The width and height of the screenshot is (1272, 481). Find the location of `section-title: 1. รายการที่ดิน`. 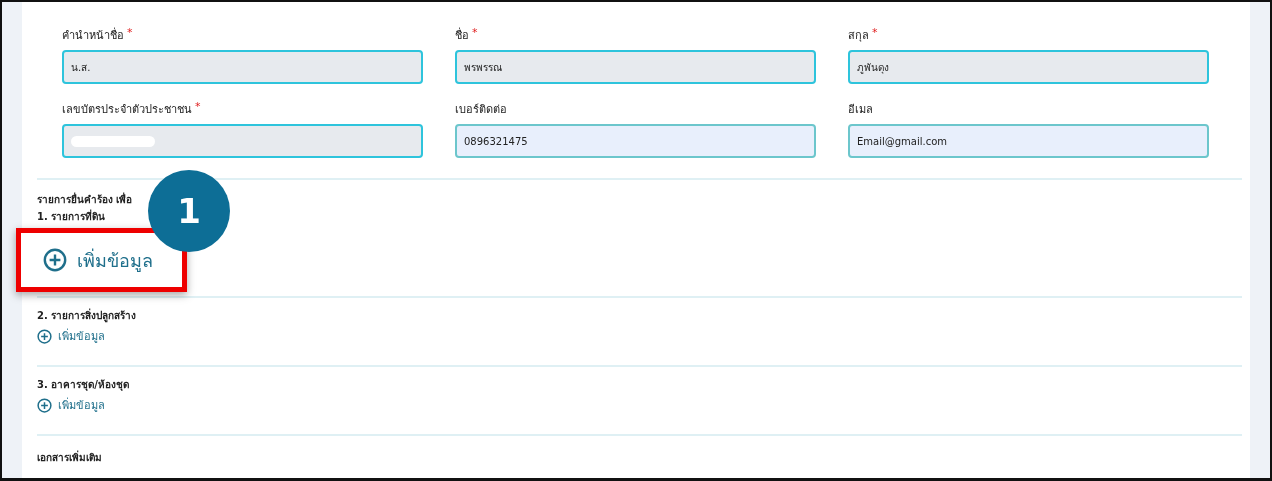

section-title: 1. รายการที่ดิน is located at coordinates (71, 216).